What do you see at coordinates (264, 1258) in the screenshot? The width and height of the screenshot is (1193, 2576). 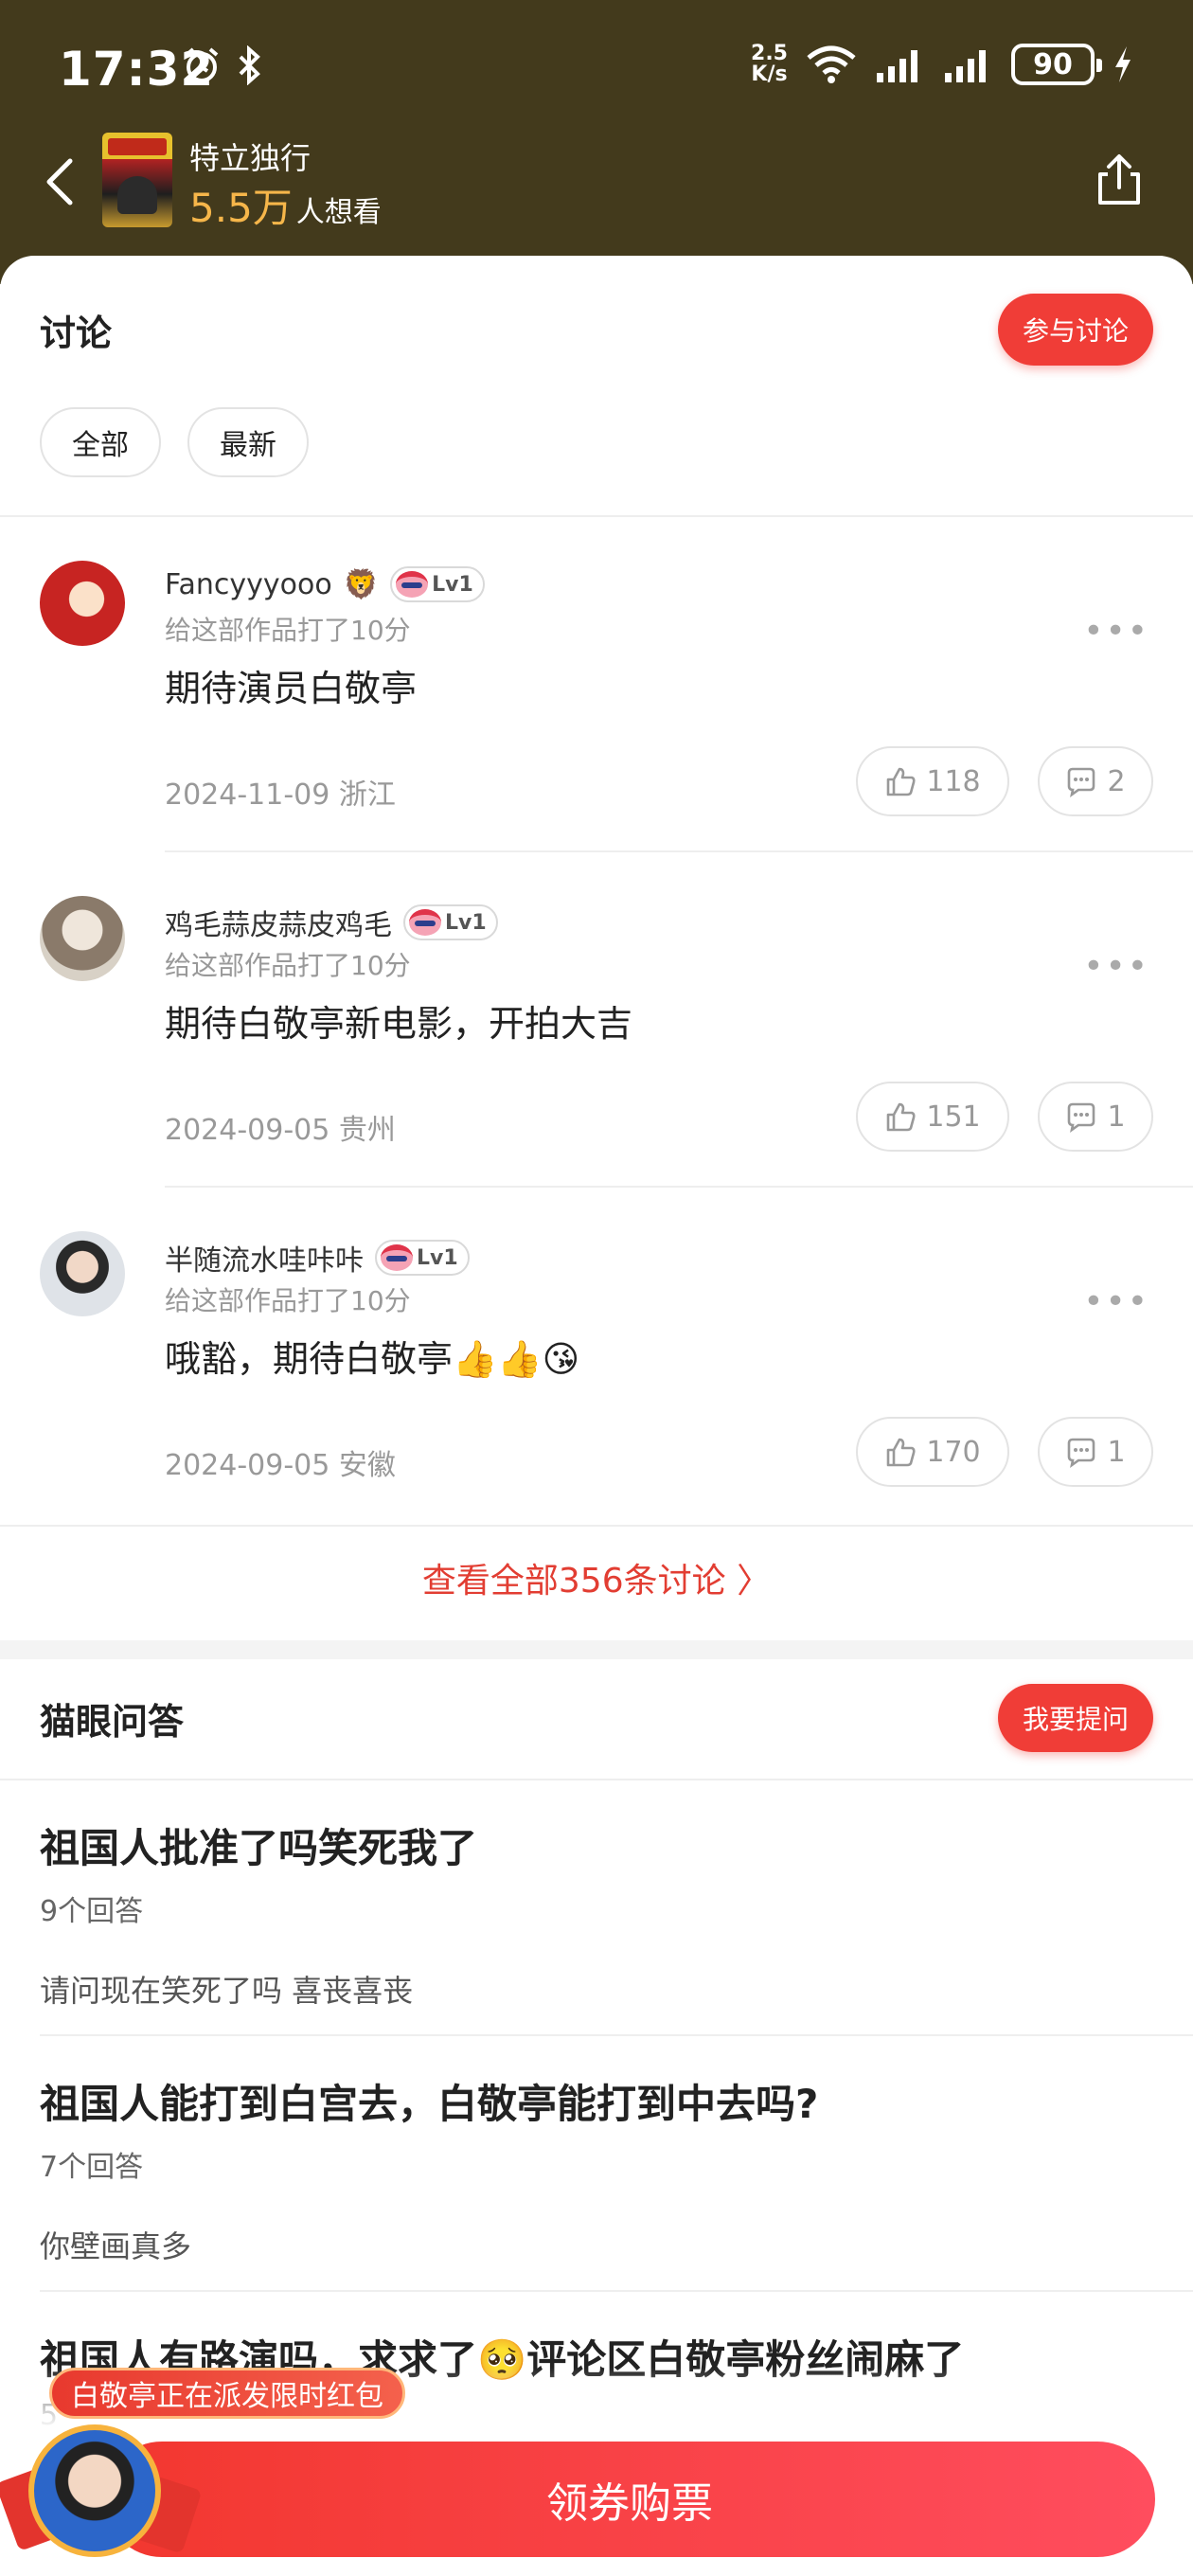 I see `username: 半随流水哇咔咔` at bounding box center [264, 1258].